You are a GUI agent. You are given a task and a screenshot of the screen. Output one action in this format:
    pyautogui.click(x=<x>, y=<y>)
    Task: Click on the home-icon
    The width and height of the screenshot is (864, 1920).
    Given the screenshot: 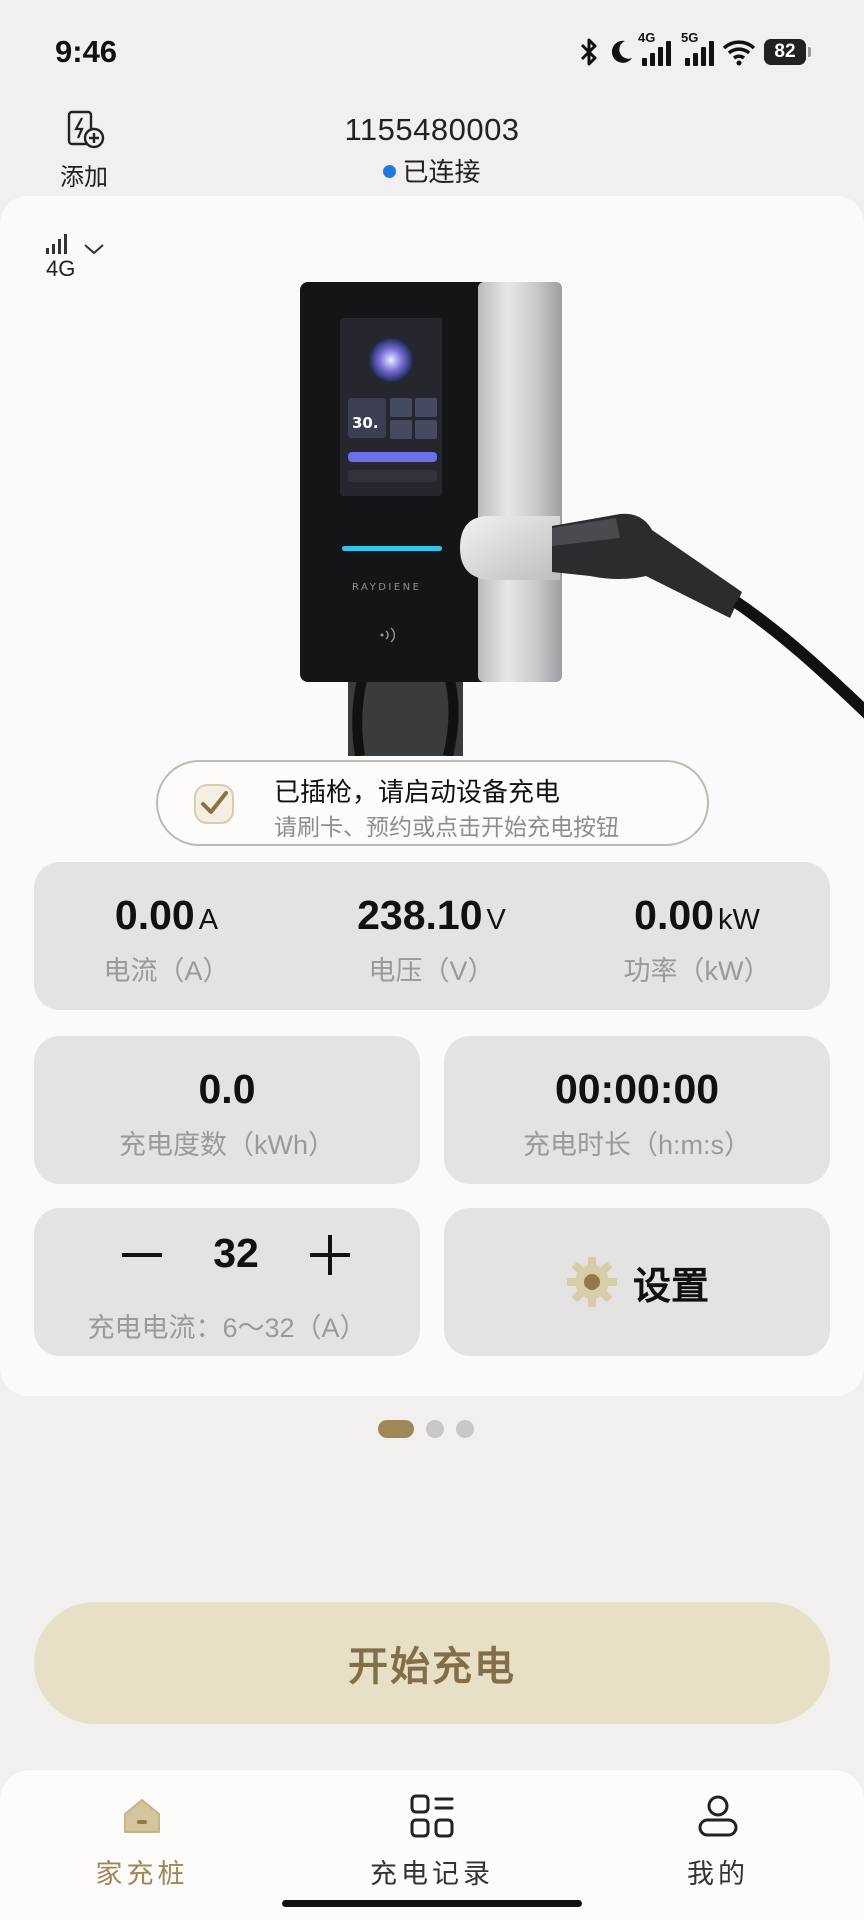 What is the action you would take?
    pyautogui.click(x=142, y=1816)
    